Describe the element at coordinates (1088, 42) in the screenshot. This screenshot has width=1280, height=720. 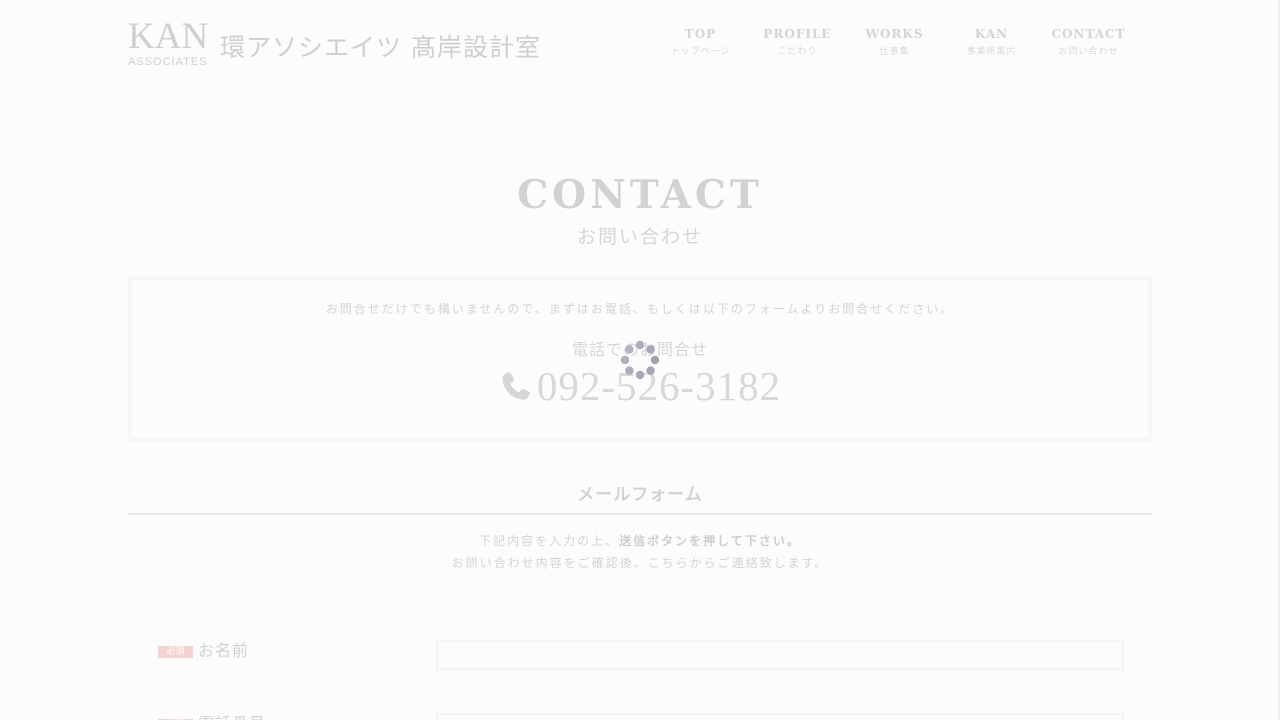
I see `nav-item-contact: CONTACT お問い合わせ` at that location.